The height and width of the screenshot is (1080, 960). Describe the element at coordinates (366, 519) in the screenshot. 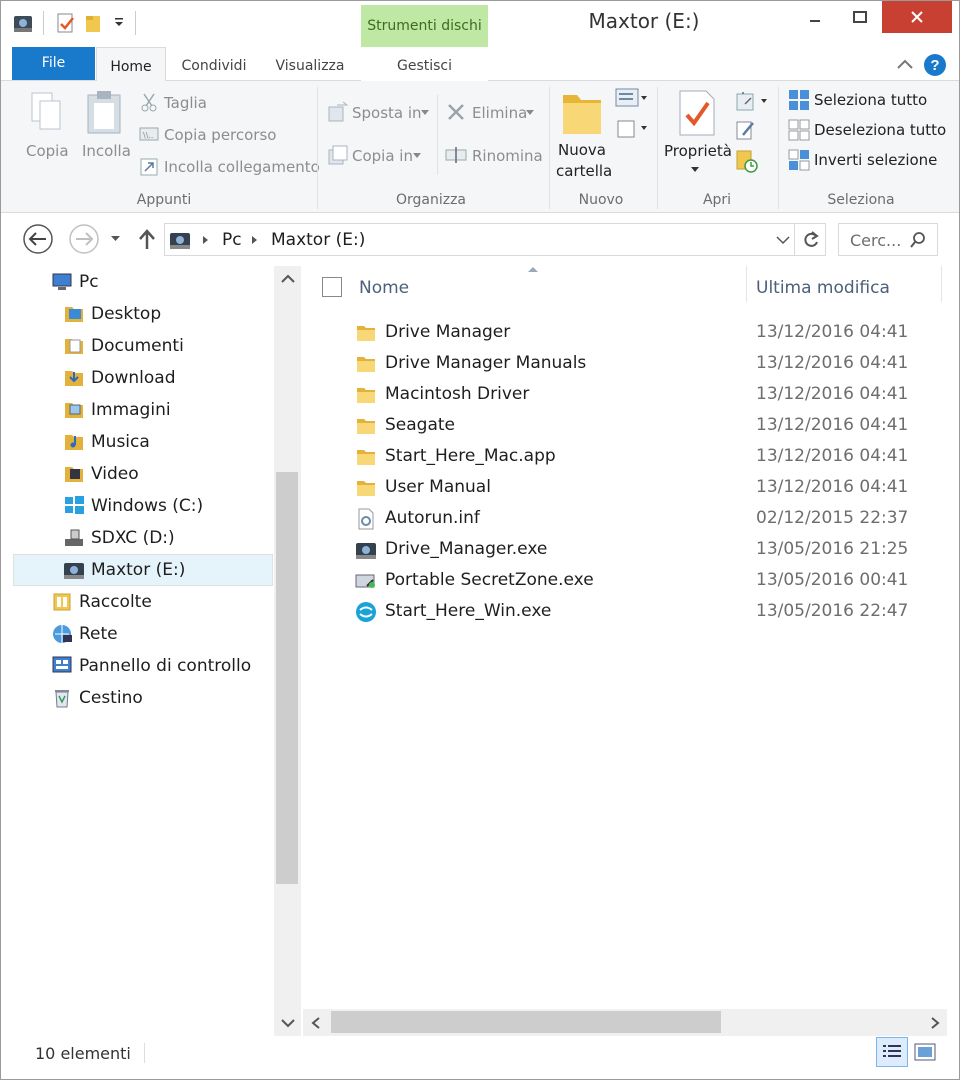

I see `settings-file-icon` at that location.